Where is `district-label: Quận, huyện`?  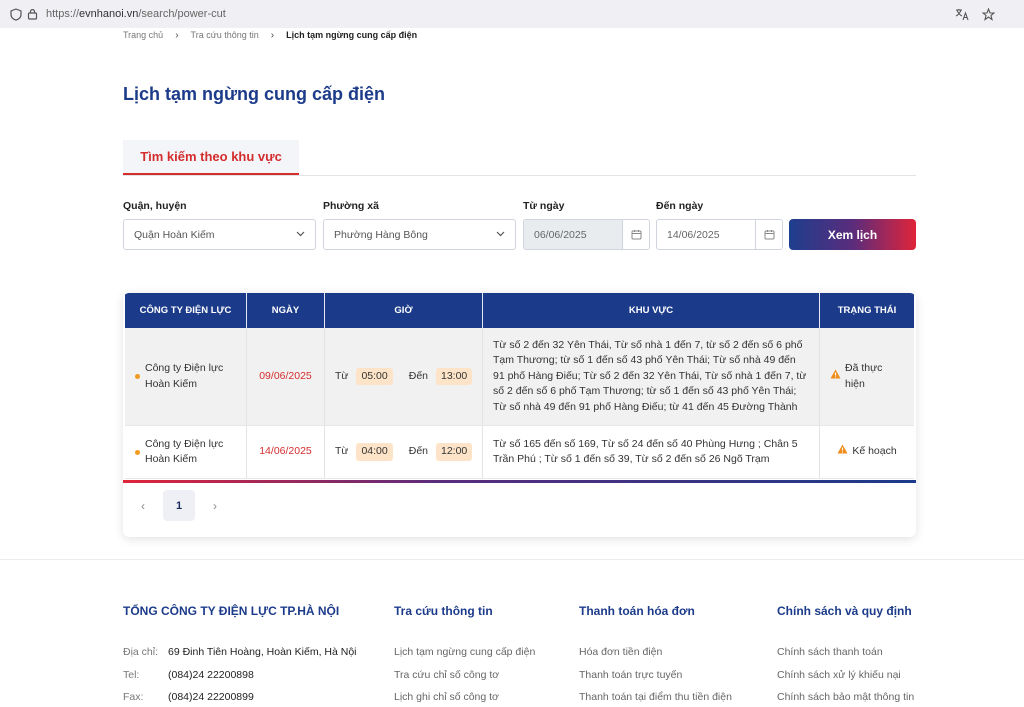 district-label: Quận, huyện is located at coordinates (155, 206).